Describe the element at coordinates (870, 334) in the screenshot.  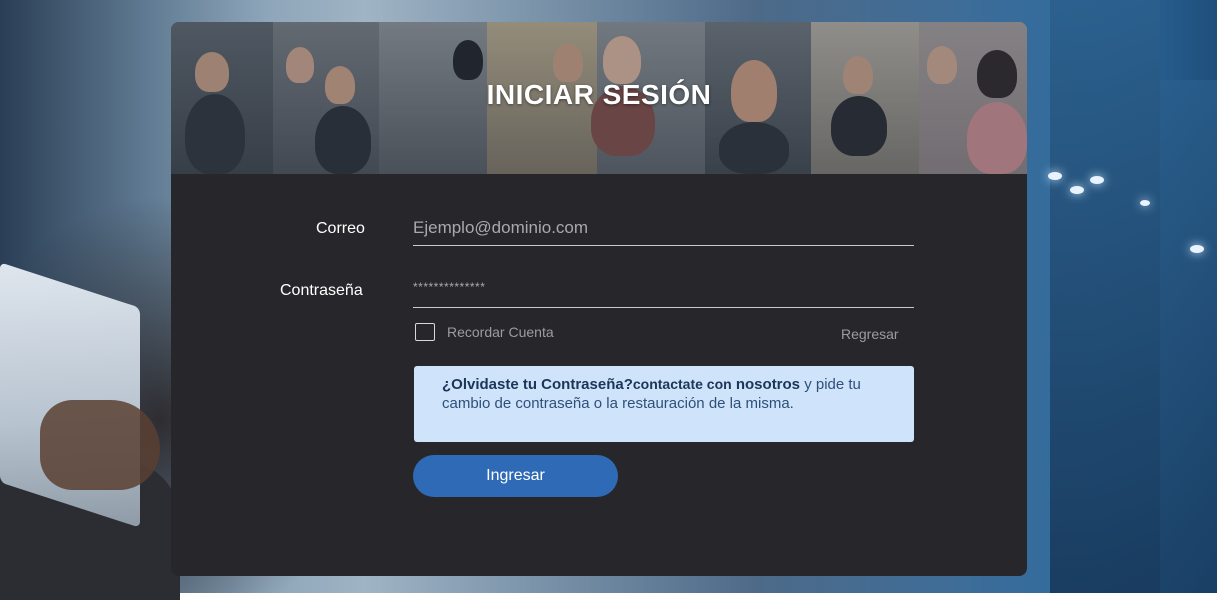
I see `back-link: Regresar` at that location.